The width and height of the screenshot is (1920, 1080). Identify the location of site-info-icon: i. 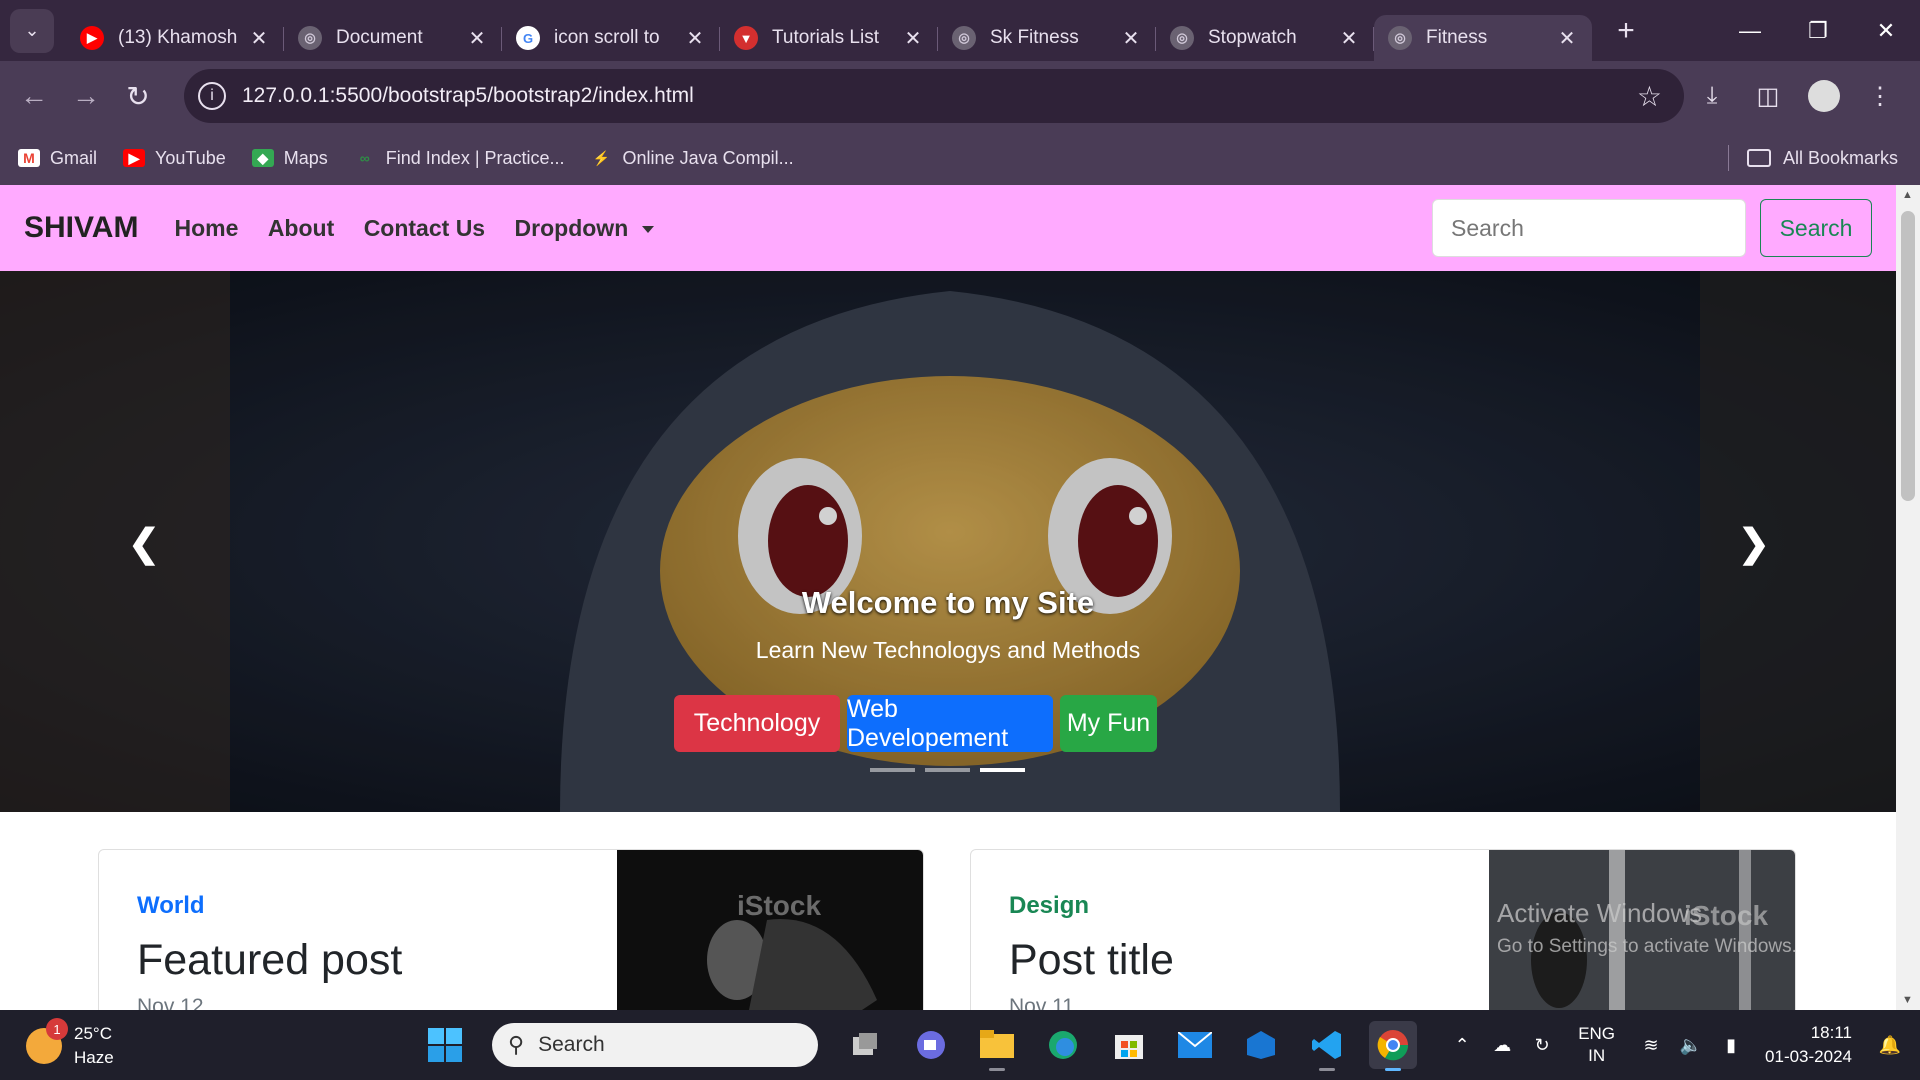
(212, 96).